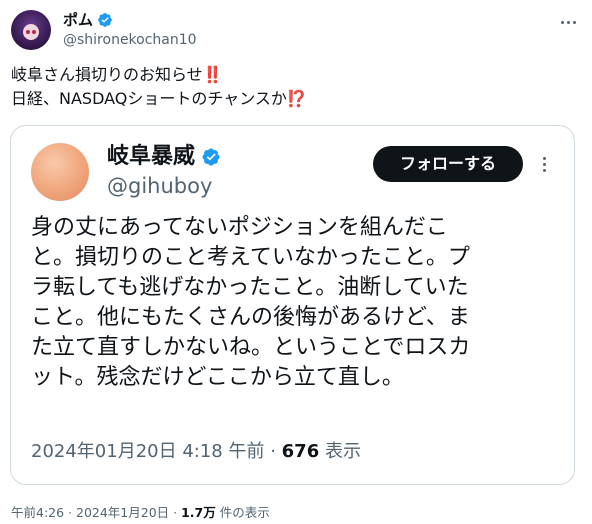 This screenshot has height=524, width=592. What do you see at coordinates (31, 30) in the screenshot?
I see `author-avatar` at bounding box center [31, 30].